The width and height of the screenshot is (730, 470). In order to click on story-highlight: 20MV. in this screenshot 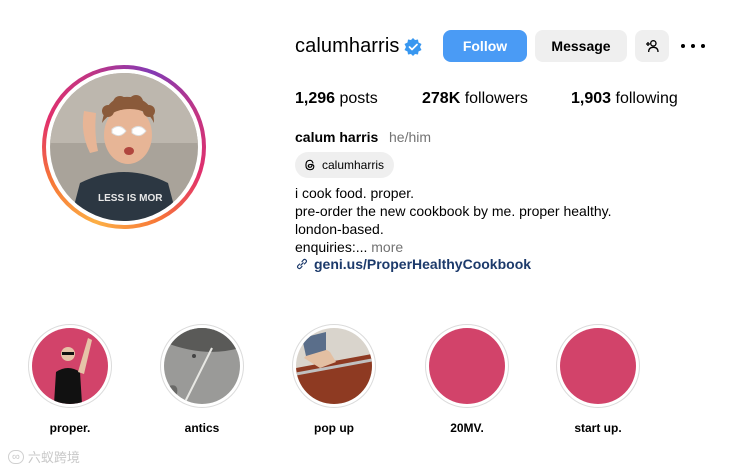, I will do `click(467, 379)`.